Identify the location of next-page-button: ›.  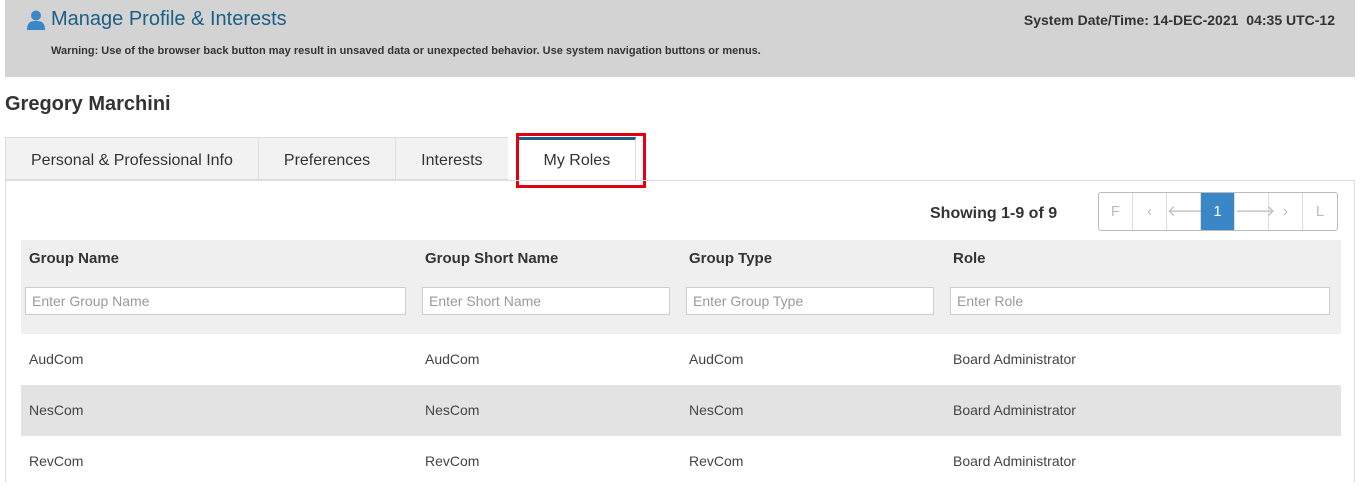
(1286, 211).